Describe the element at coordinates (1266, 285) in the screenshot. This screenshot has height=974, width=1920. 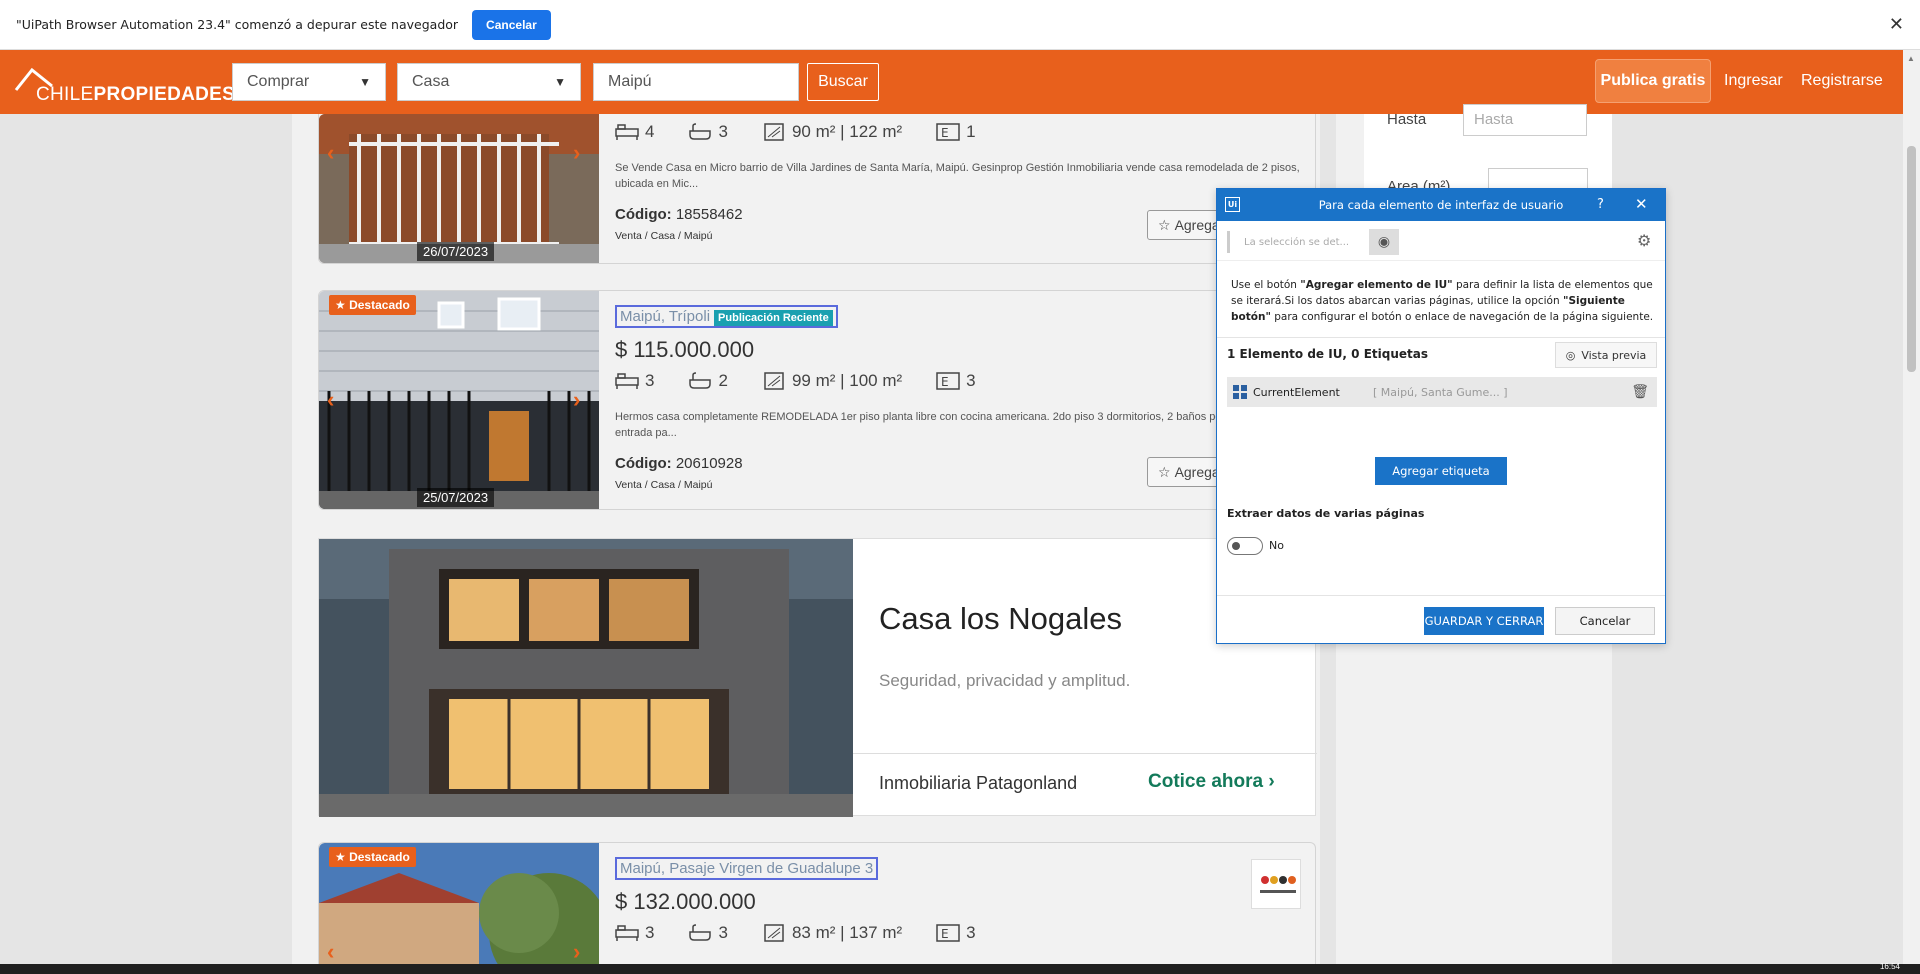
I see `info-text-1: Use el botón` at that location.